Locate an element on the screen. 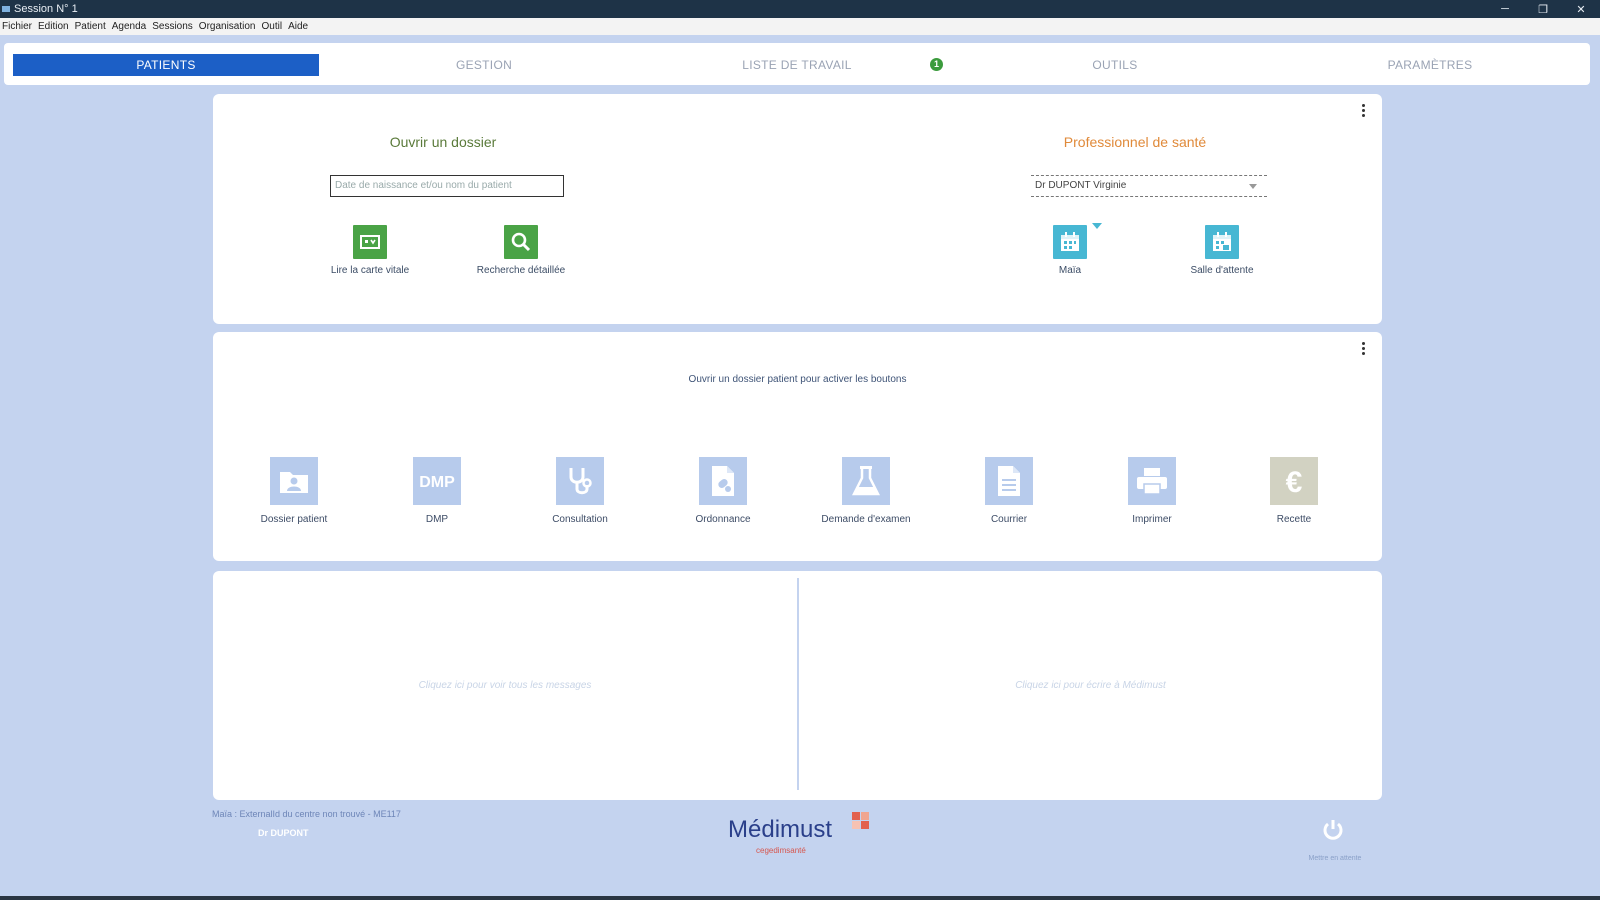 The width and height of the screenshot is (1600, 900). euro-icon: € is located at coordinates (1294, 481).